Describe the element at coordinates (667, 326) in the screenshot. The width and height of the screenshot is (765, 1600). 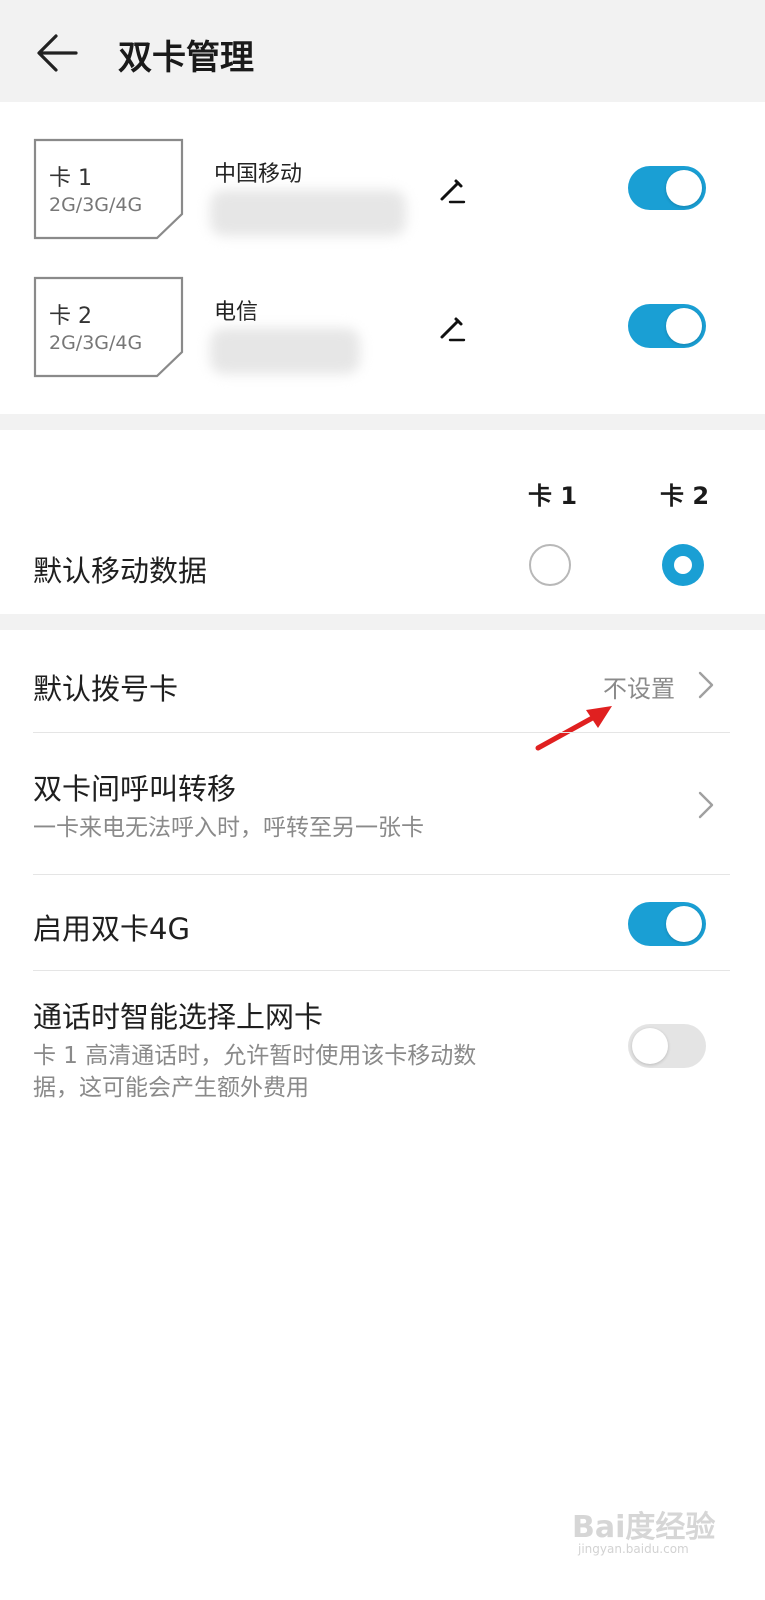
I see `sim-2-toggle` at that location.